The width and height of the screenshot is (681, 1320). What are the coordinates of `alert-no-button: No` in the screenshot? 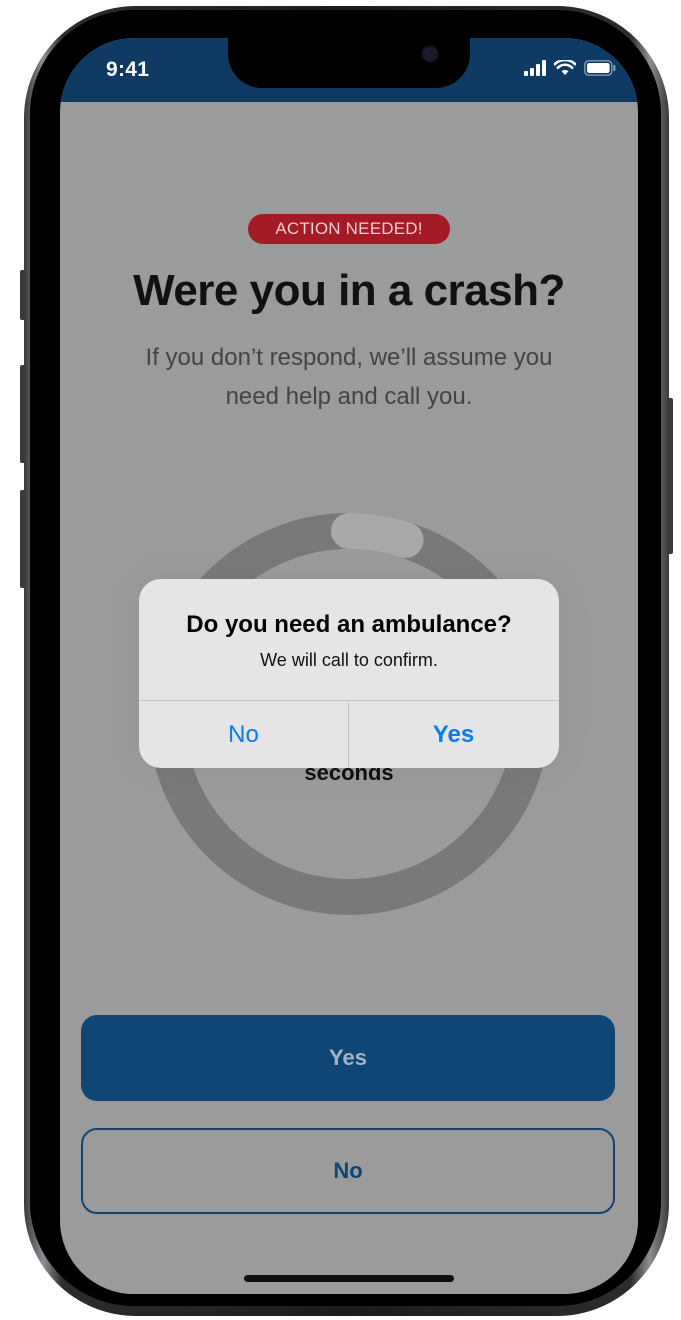 It's located at (243, 734).